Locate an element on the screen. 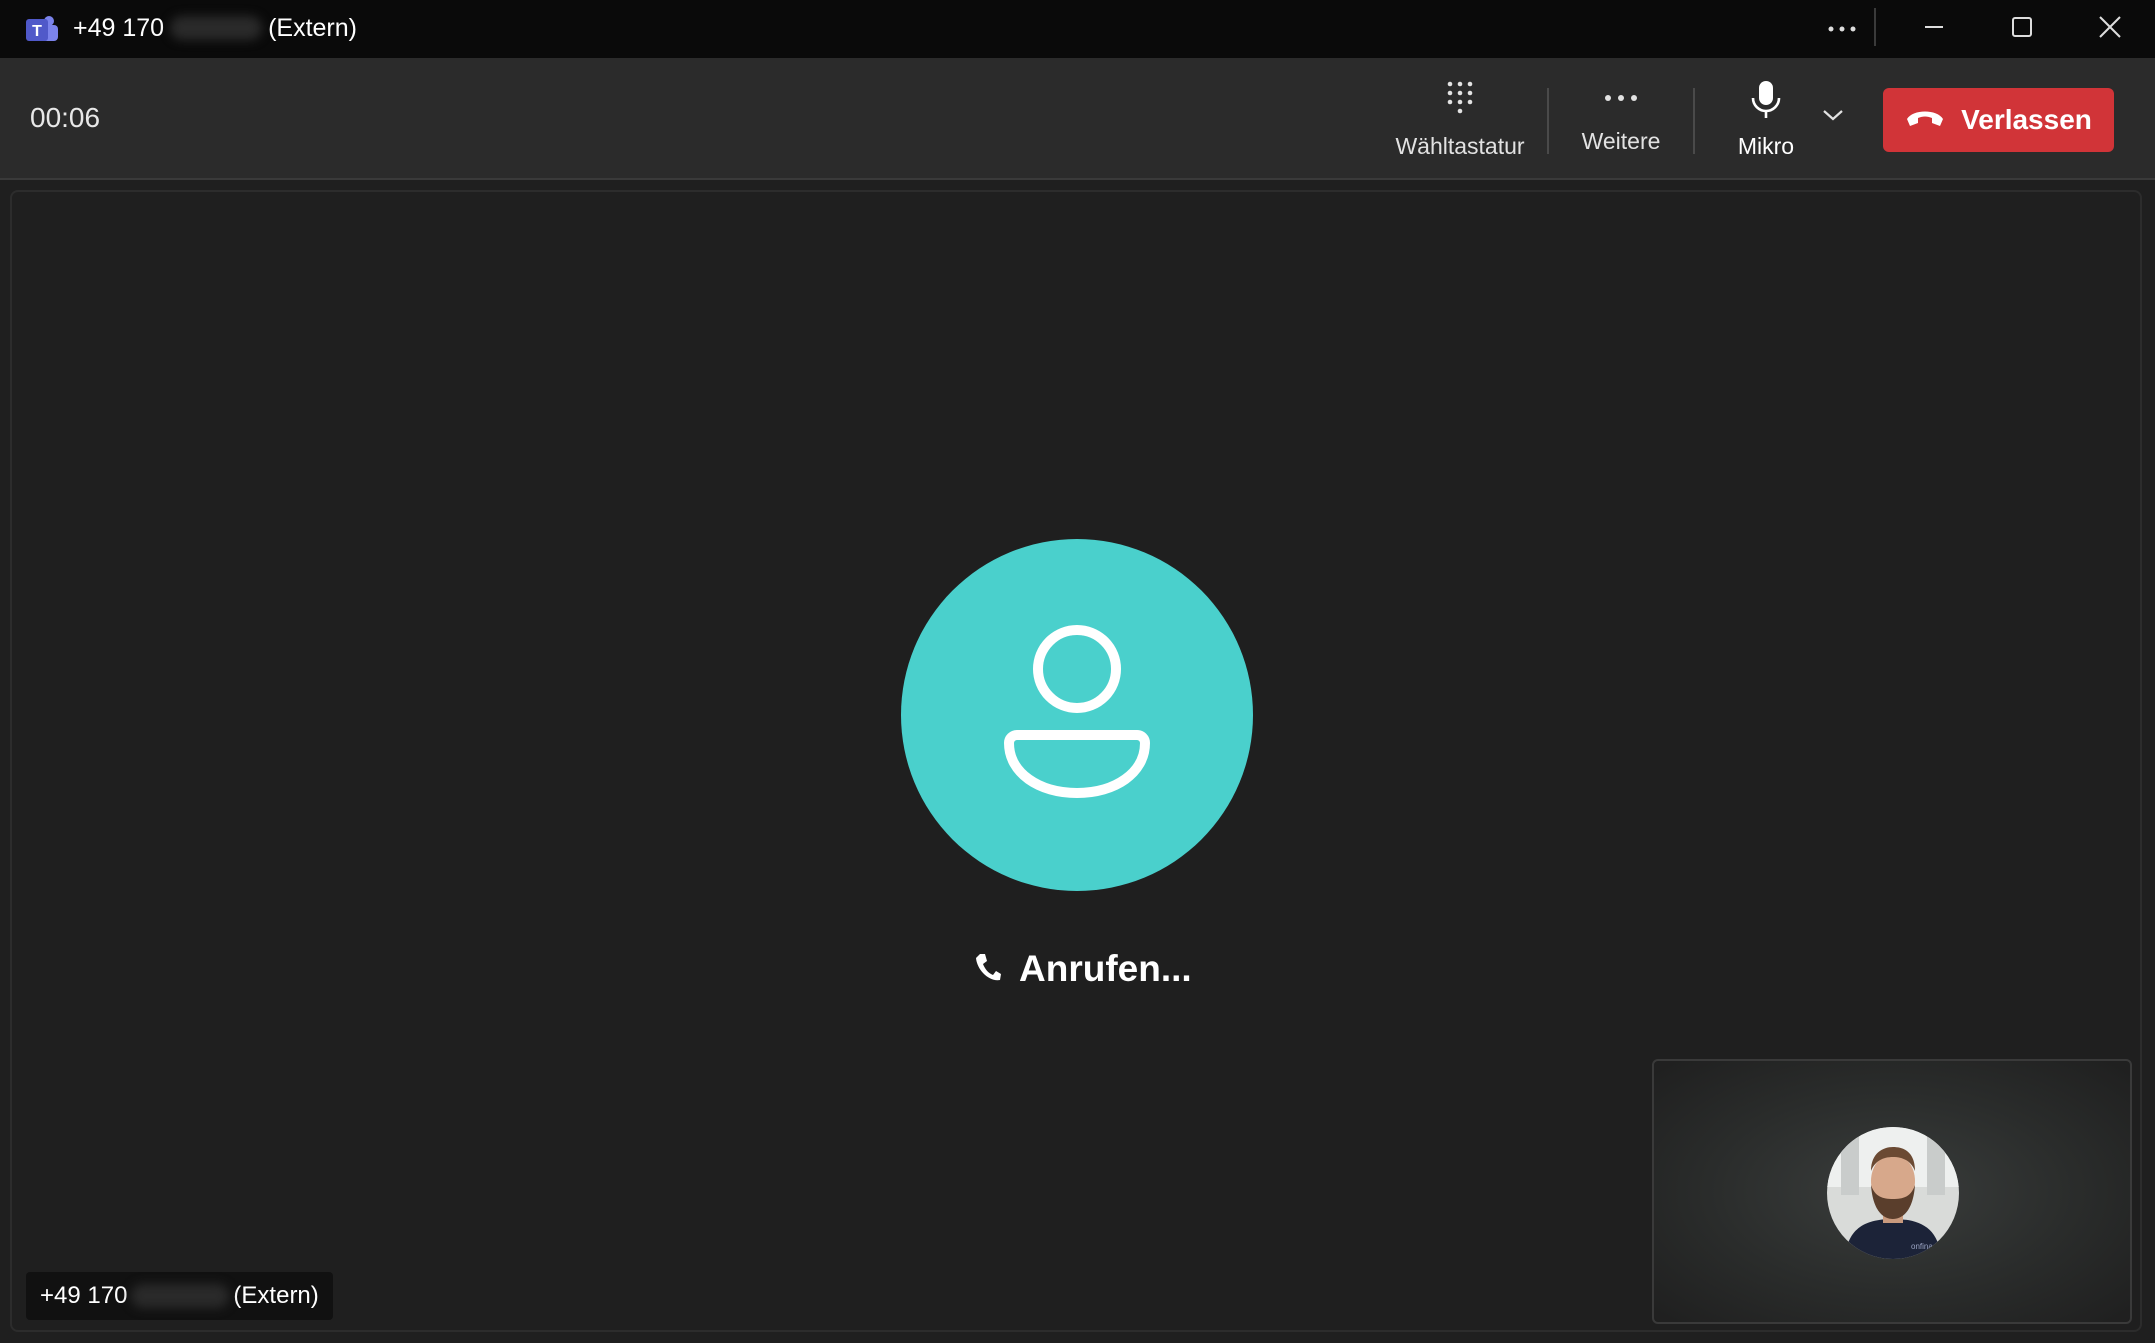 The width and height of the screenshot is (2155, 1343). title-bar: T +49 170 (Extern) is located at coordinates (1077, 29).